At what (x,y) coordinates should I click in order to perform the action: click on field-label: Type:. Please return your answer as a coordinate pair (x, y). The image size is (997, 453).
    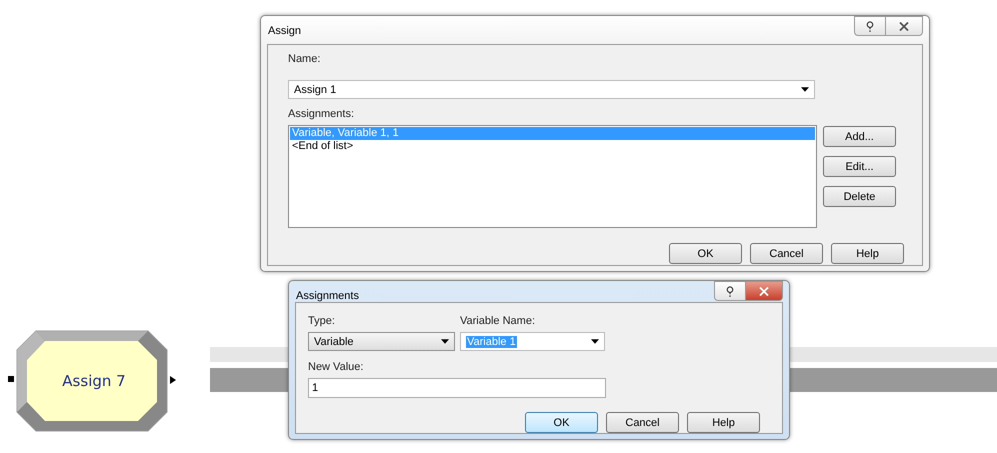
    Looking at the image, I should click on (322, 321).